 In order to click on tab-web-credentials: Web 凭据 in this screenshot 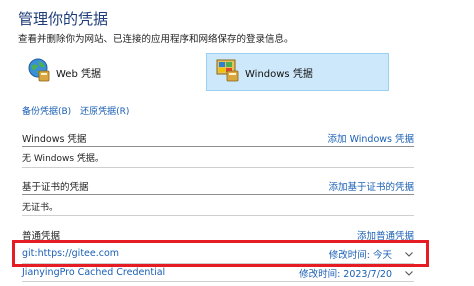, I will do `click(112, 72)`.